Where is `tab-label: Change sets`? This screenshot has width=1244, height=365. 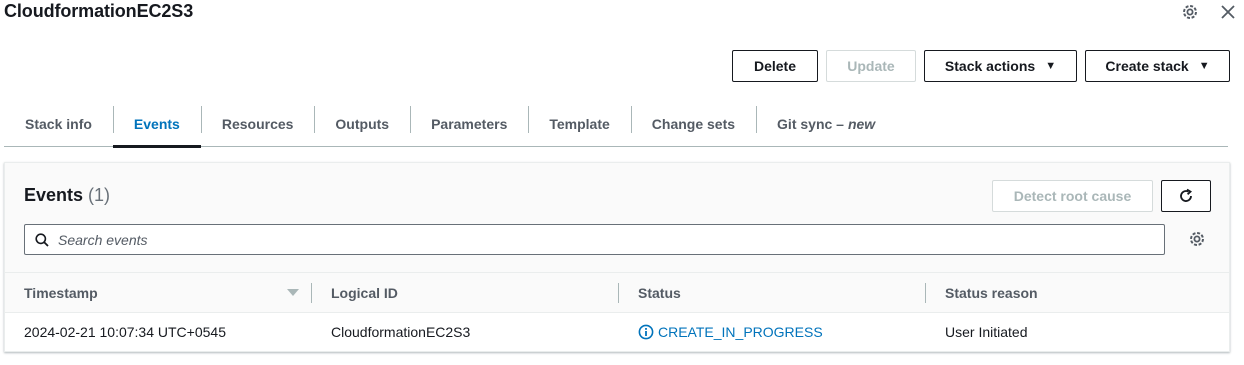
tab-label: Change sets is located at coordinates (693, 123).